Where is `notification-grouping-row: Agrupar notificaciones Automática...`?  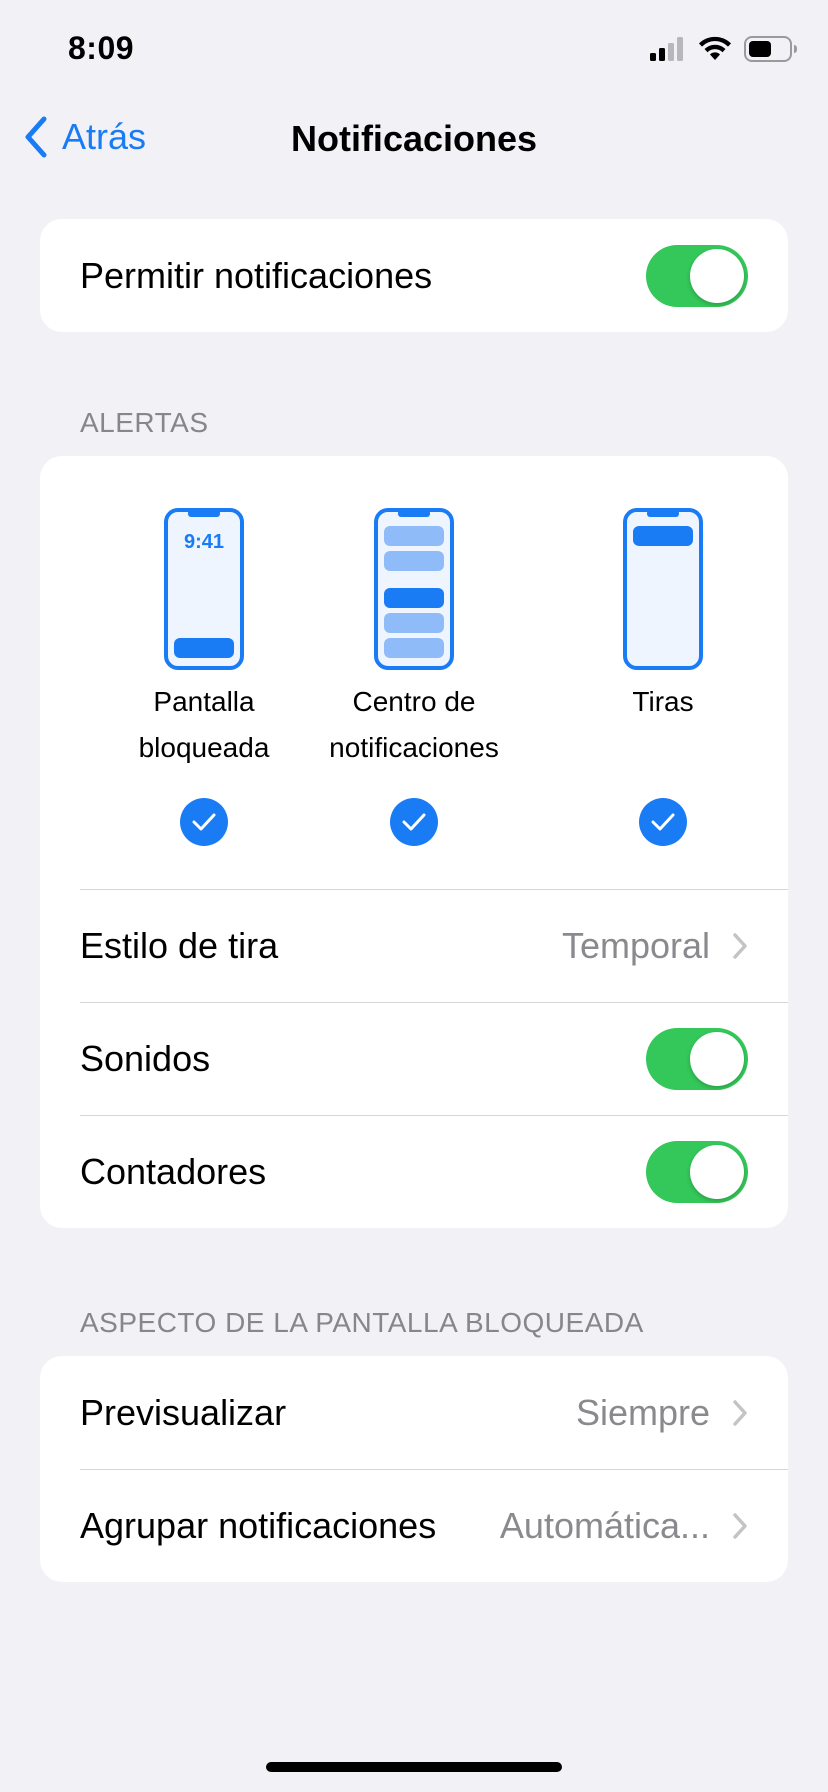 notification-grouping-row: Agrupar notificaciones Automática... is located at coordinates (414, 1525).